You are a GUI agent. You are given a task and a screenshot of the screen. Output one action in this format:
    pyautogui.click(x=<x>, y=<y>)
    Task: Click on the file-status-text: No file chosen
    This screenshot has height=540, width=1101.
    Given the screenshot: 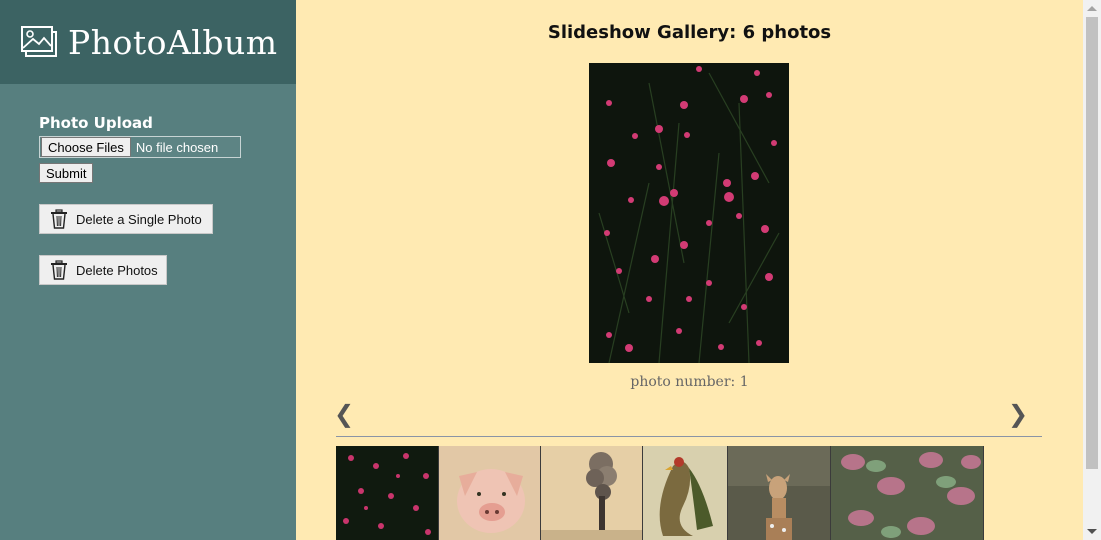 What is the action you would take?
    pyautogui.click(x=177, y=147)
    